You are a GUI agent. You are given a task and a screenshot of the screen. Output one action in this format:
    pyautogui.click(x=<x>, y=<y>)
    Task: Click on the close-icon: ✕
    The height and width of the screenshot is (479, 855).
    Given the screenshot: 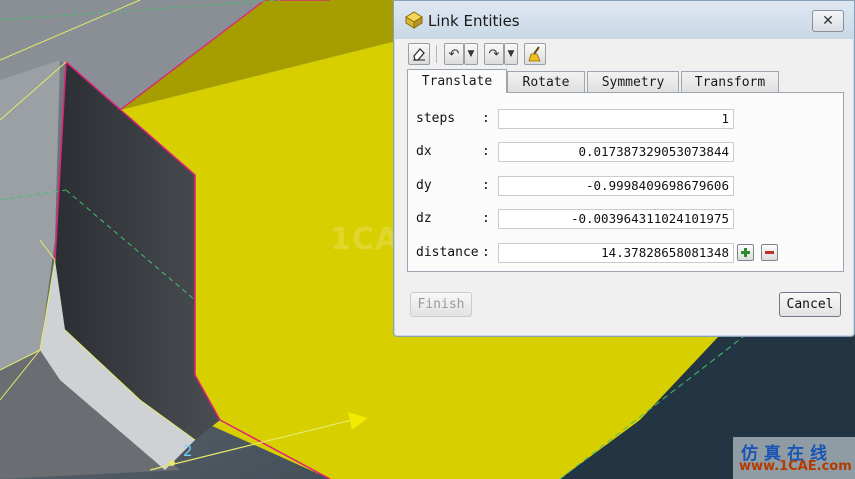 What is the action you would take?
    pyautogui.click(x=828, y=21)
    